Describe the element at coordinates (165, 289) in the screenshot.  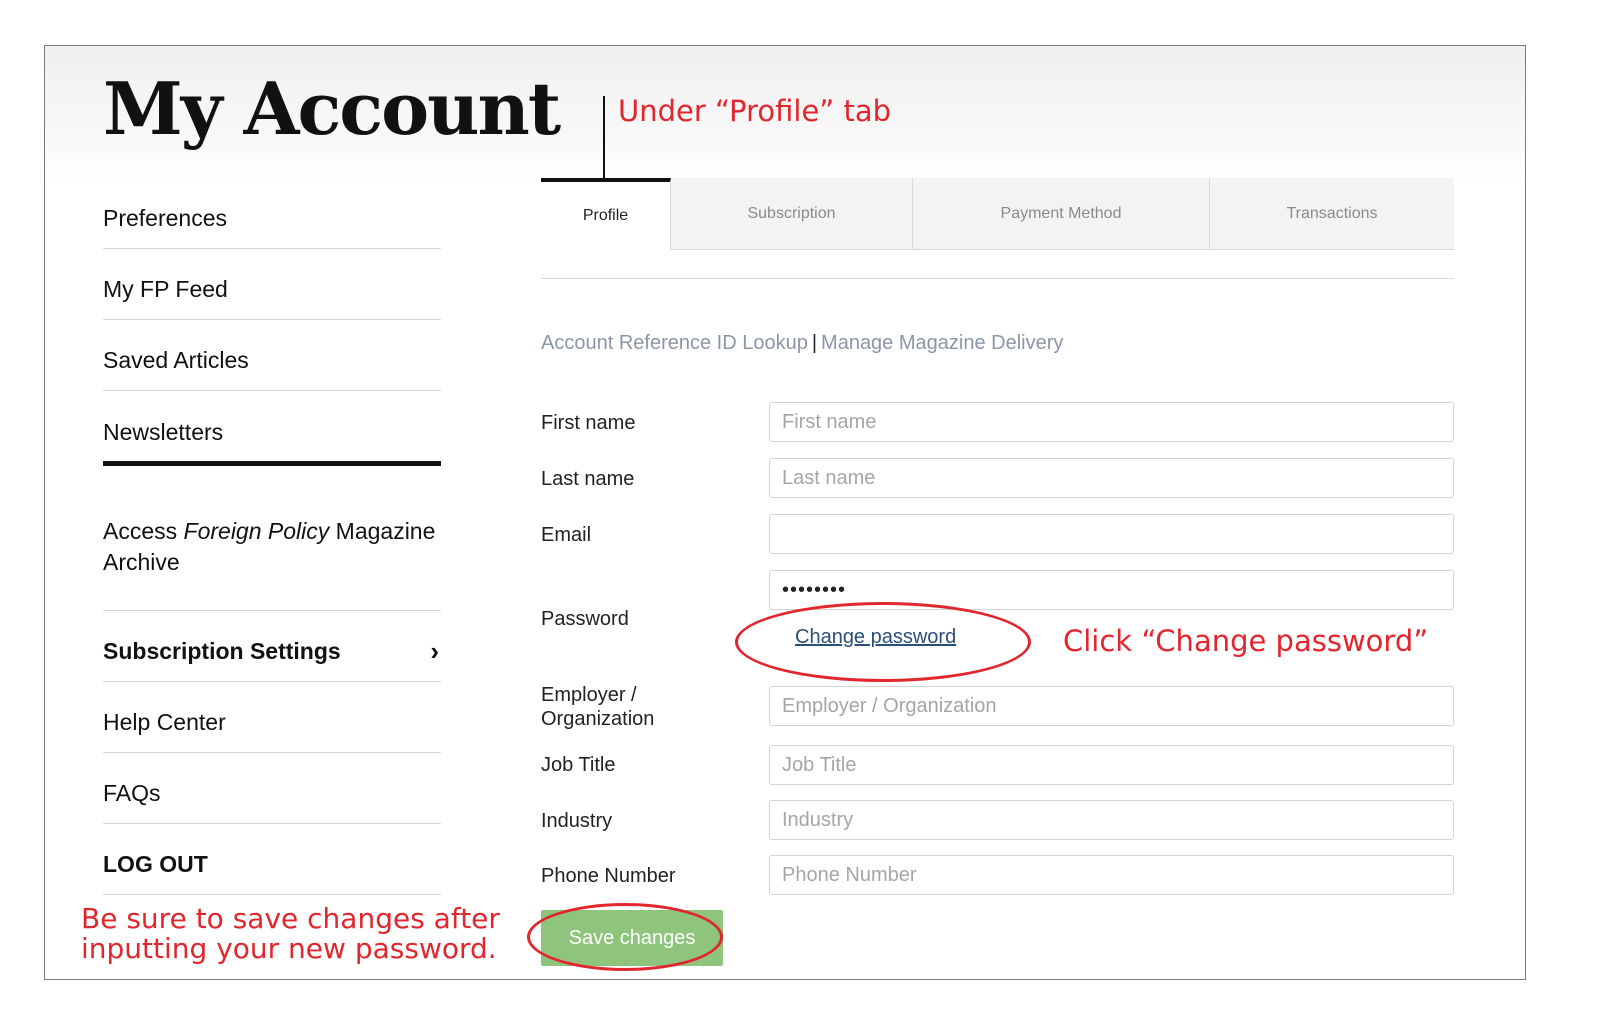
I see `sidebar-item-label: My FP Feed` at that location.